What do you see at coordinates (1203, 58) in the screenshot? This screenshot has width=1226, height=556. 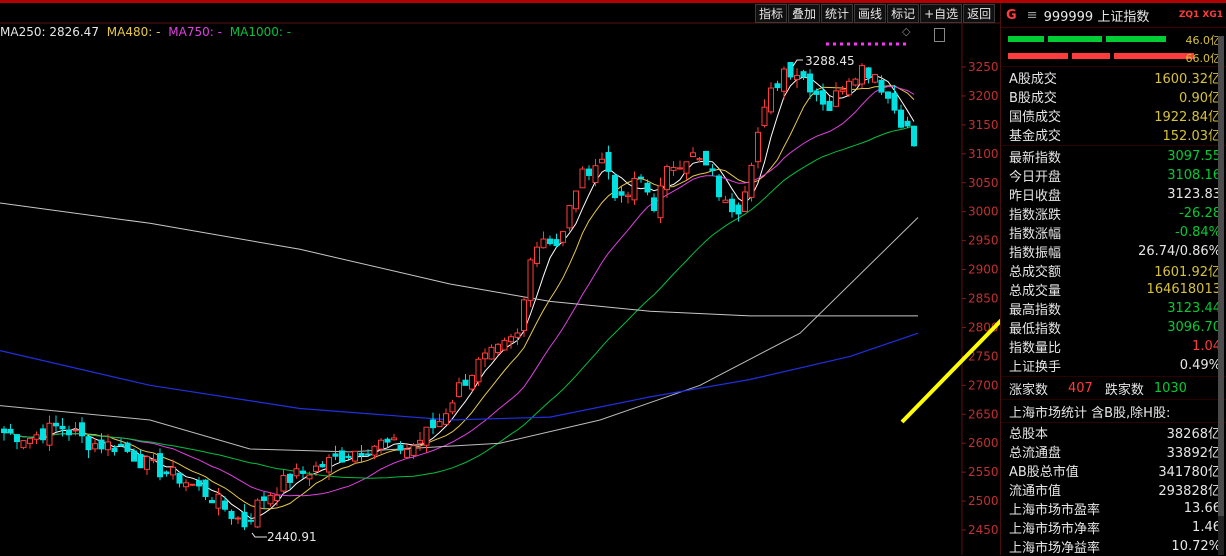 I see `down-bar-value: 66.0亿` at bounding box center [1203, 58].